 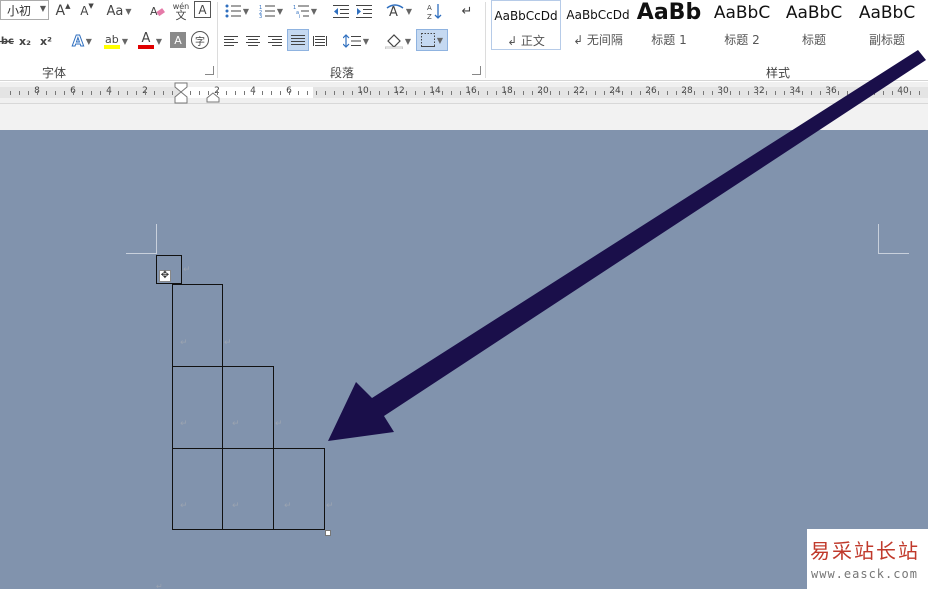 I want to click on site-watermark: 易采站长站 www.easck.com, so click(x=867, y=559).